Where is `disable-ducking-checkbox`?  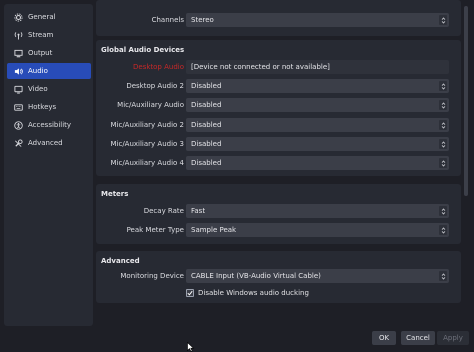 disable-ducking-checkbox is located at coordinates (190, 293).